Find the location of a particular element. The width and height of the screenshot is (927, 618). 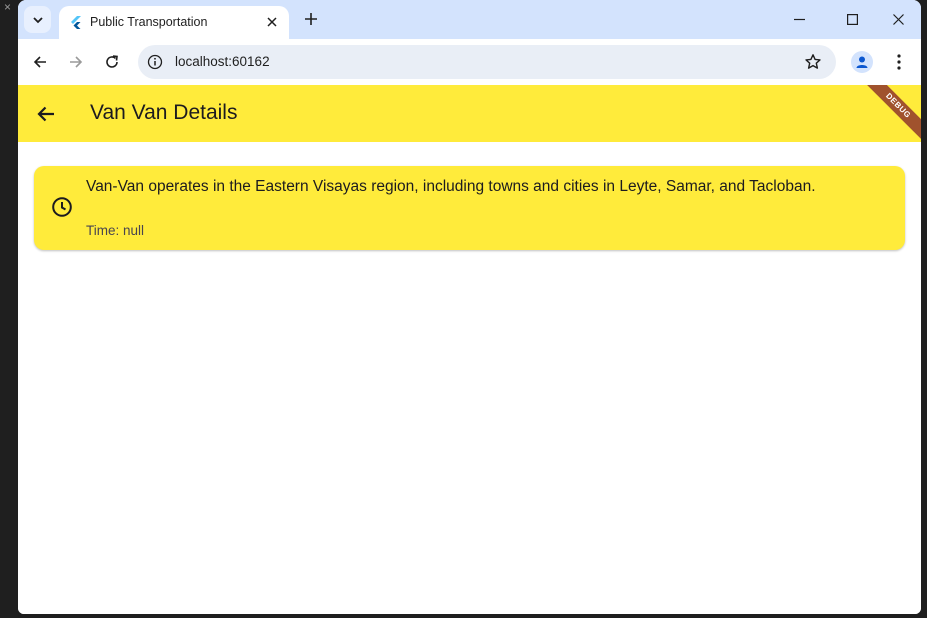

arrow-left-icon is located at coordinates (39, 62).